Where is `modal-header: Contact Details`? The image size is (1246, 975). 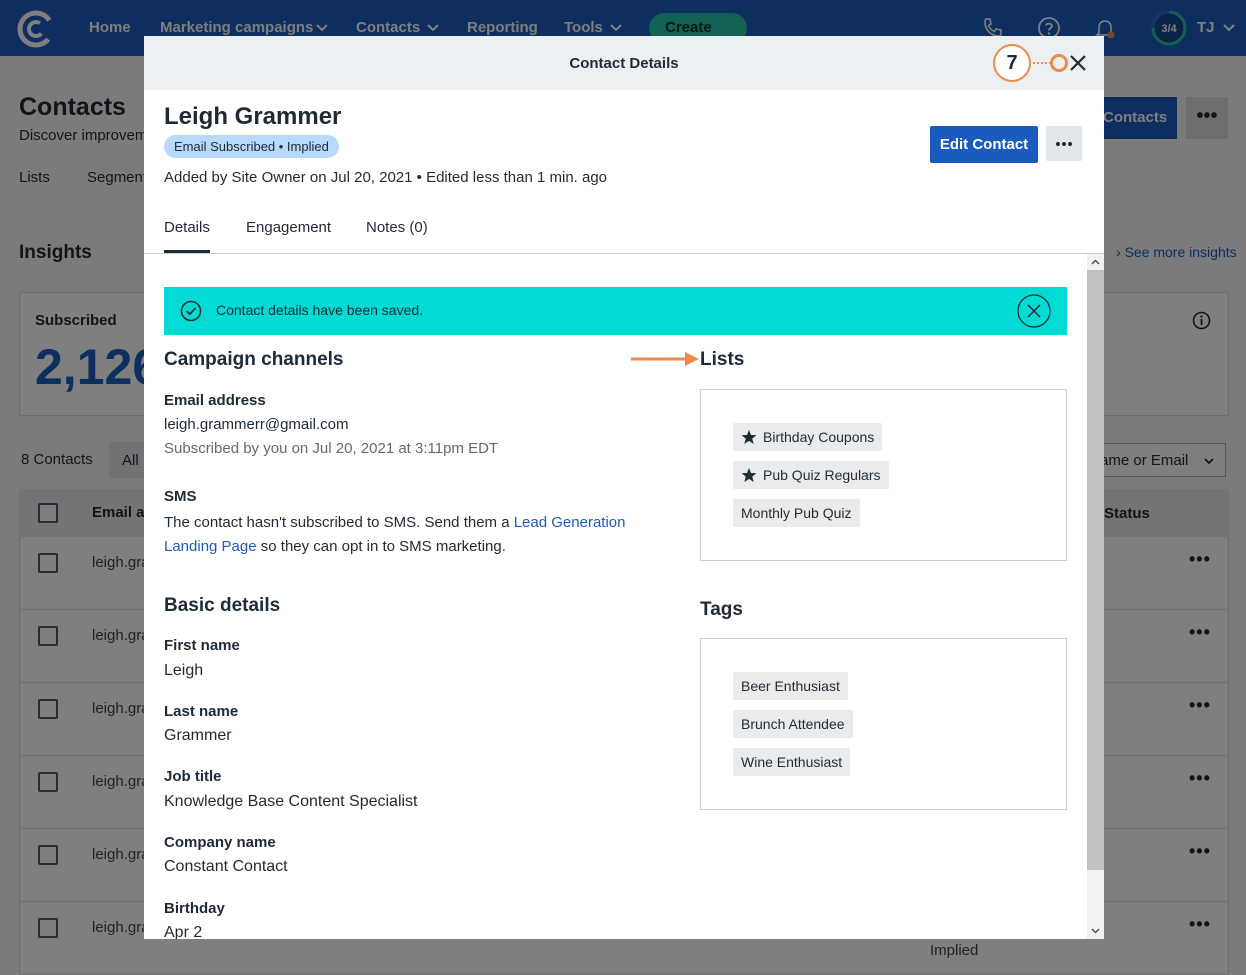 modal-header: Contact Details is located at coordinates (624, 63).